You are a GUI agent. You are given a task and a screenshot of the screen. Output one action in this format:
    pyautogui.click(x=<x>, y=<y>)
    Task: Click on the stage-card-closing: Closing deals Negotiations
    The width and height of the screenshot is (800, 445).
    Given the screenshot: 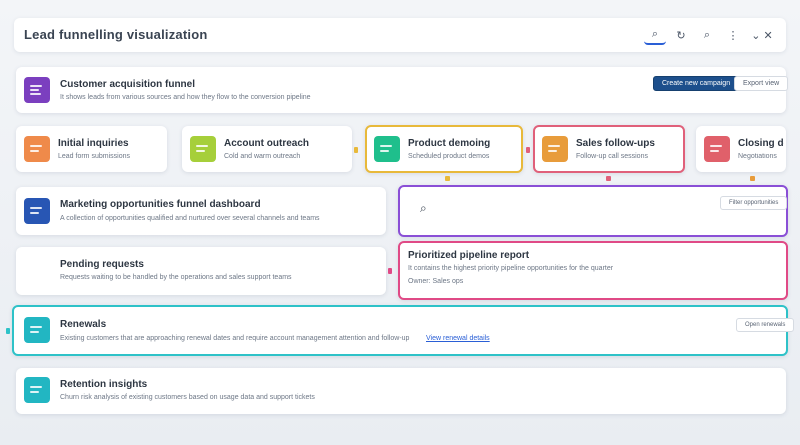 What is the action you would take?
    pyautogui.click(x=741, y=149)
    